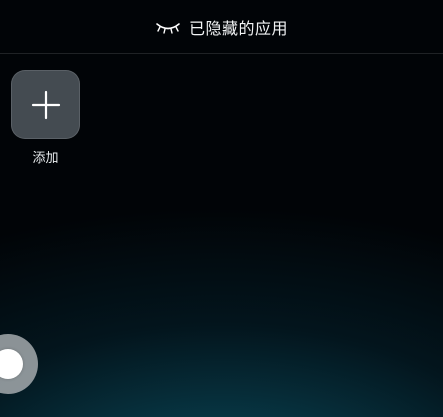  I want to click on add-app-button, so click(45, 104).